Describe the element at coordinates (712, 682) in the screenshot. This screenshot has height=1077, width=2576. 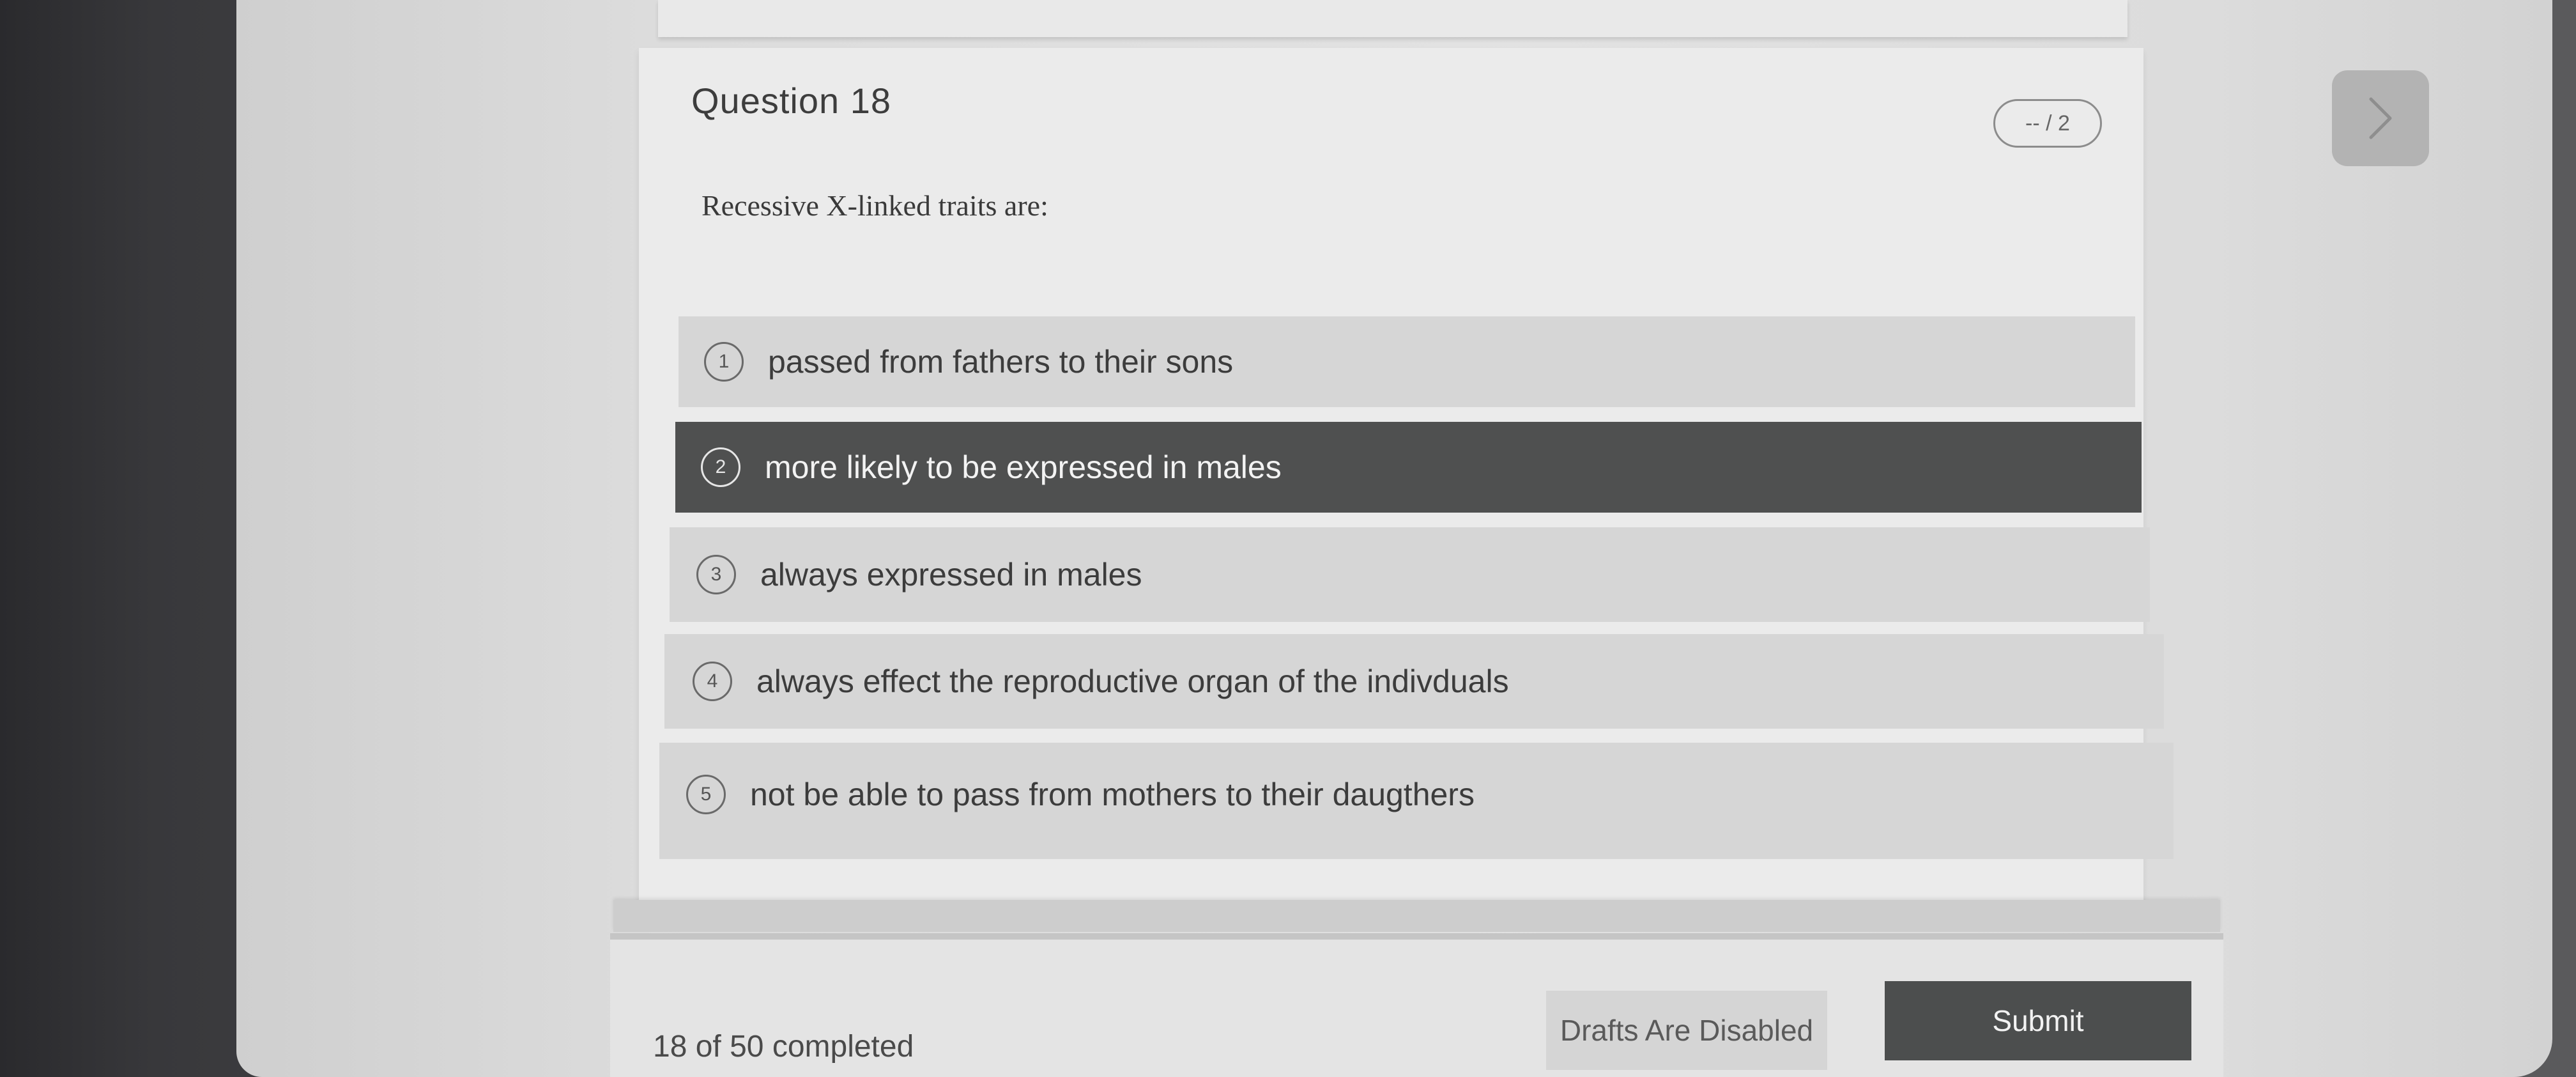
I see `option-number-badge: 4` at that location.